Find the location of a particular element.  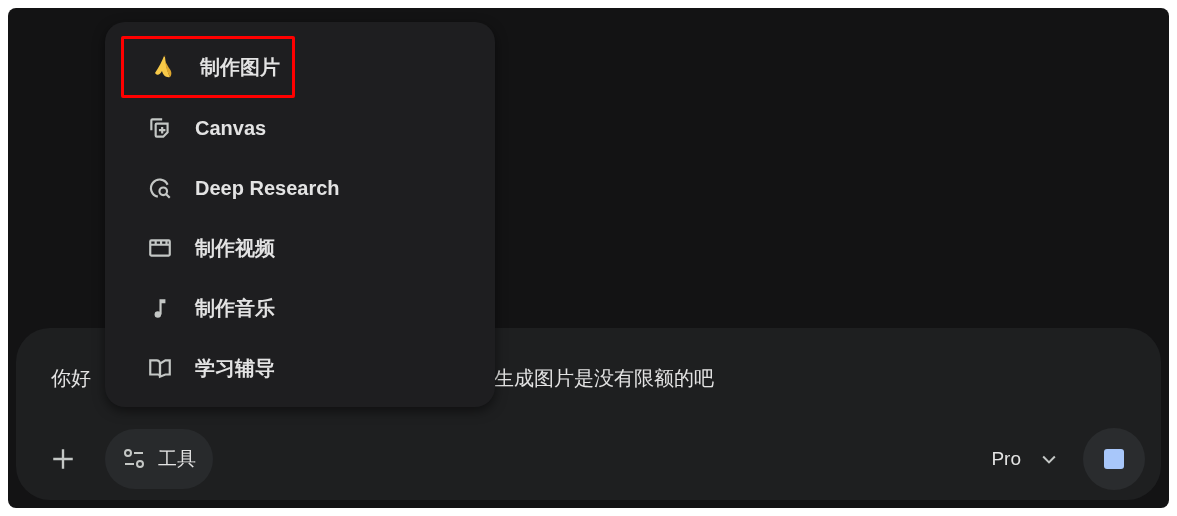

menu-item: 制作音乐 is located at coordinates (204, 308).